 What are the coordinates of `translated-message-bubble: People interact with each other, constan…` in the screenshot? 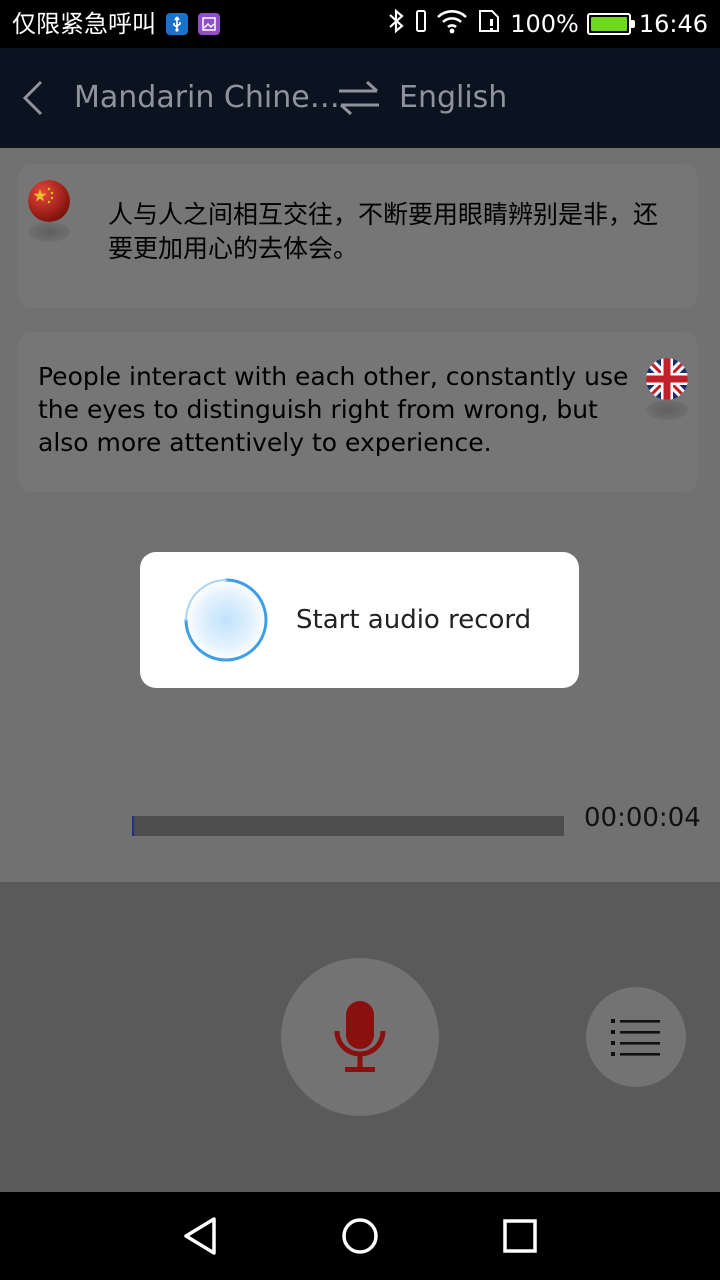 It's located at (358, 412).